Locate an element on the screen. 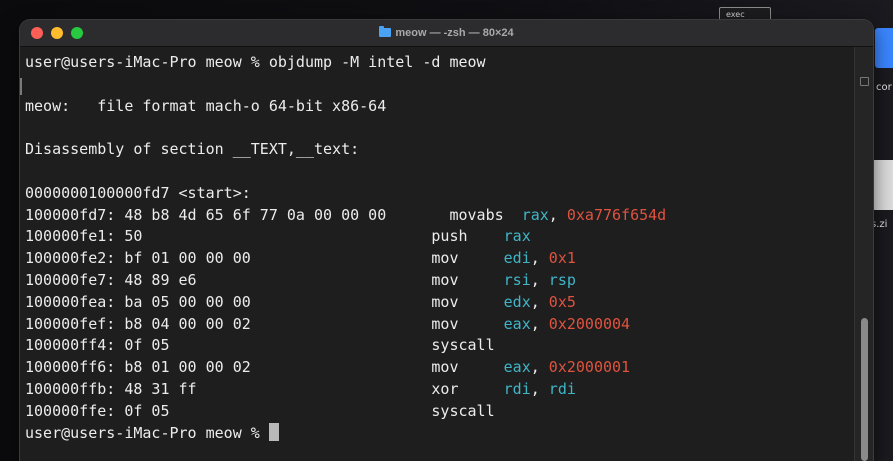  terminal-line: 100000fea: ba 05 00 00 00 mov edx, 0x5 is located at coordinates (345, 303).